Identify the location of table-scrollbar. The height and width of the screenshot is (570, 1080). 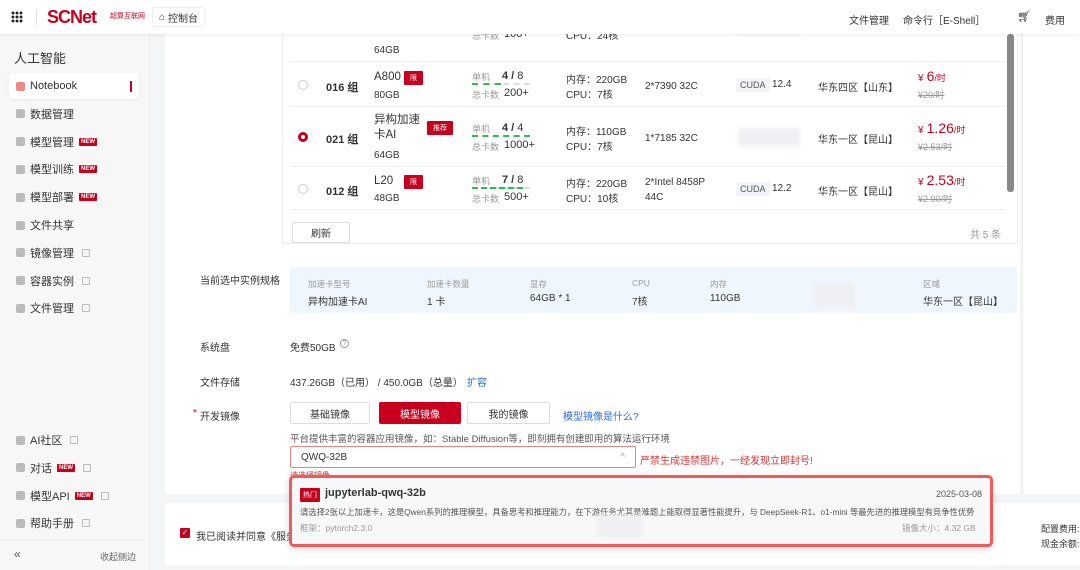
(1010, 113).